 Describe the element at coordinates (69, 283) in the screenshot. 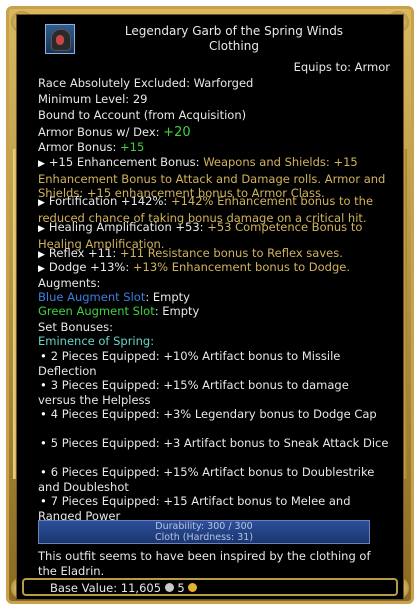

I see `augments-label: Augments:` at that location.